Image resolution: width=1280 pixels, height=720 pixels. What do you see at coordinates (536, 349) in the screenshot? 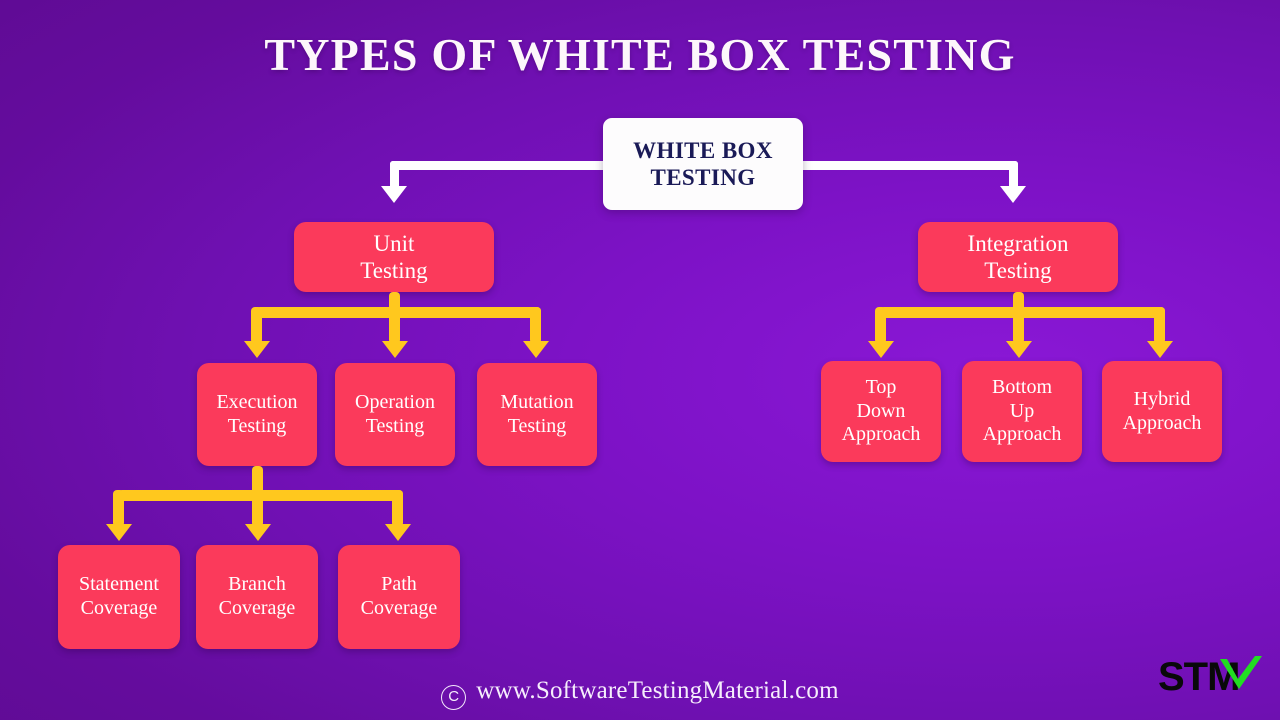
I see `unit-connector-arrow-right` at bounding box center [536, 349].